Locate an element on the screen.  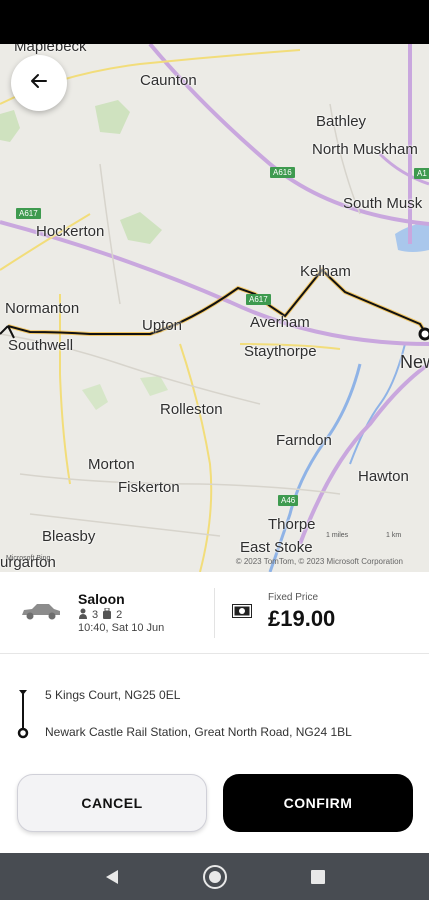
price-label: Fixed Price is located at coordinates (293, 597).